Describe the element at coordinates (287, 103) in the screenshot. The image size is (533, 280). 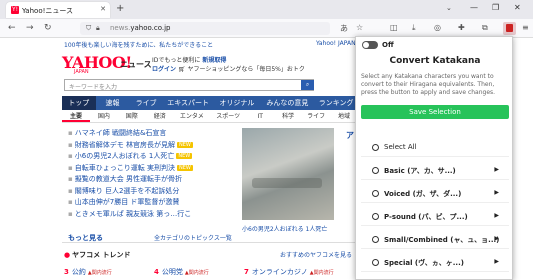
I see `tab-opinions: みんなの意見` at that location.